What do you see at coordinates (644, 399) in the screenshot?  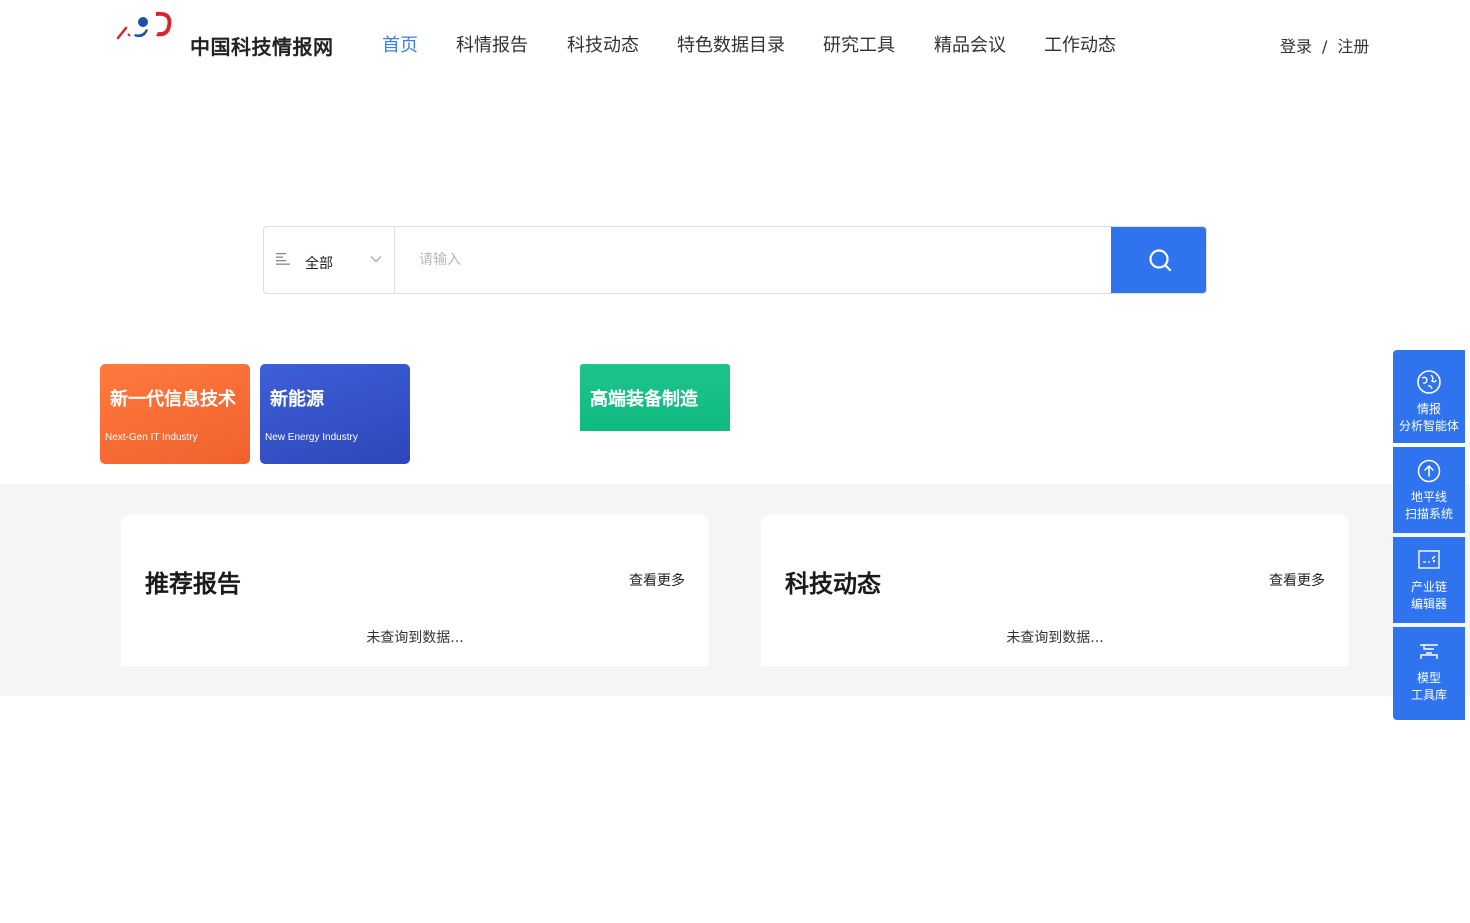 I see `industry-card-title: 高端装备制造` at bounding box center [644, 399].